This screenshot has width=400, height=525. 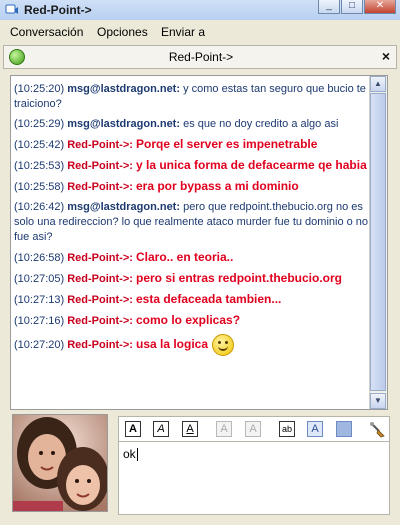 What do you see at coordinates (161, 429) in the screenshot?
I see `italic-button: A` at bounding box center [161, 429].